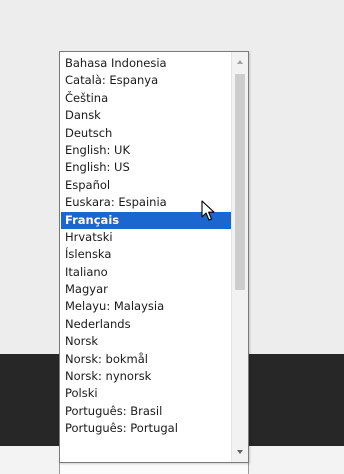 Image resolution: width=344 pixels, height=474 pixels. Describe the element at coordinates (146, 306) in the screenshot. I see `language-option: Melayu: Malaysia` at that location.